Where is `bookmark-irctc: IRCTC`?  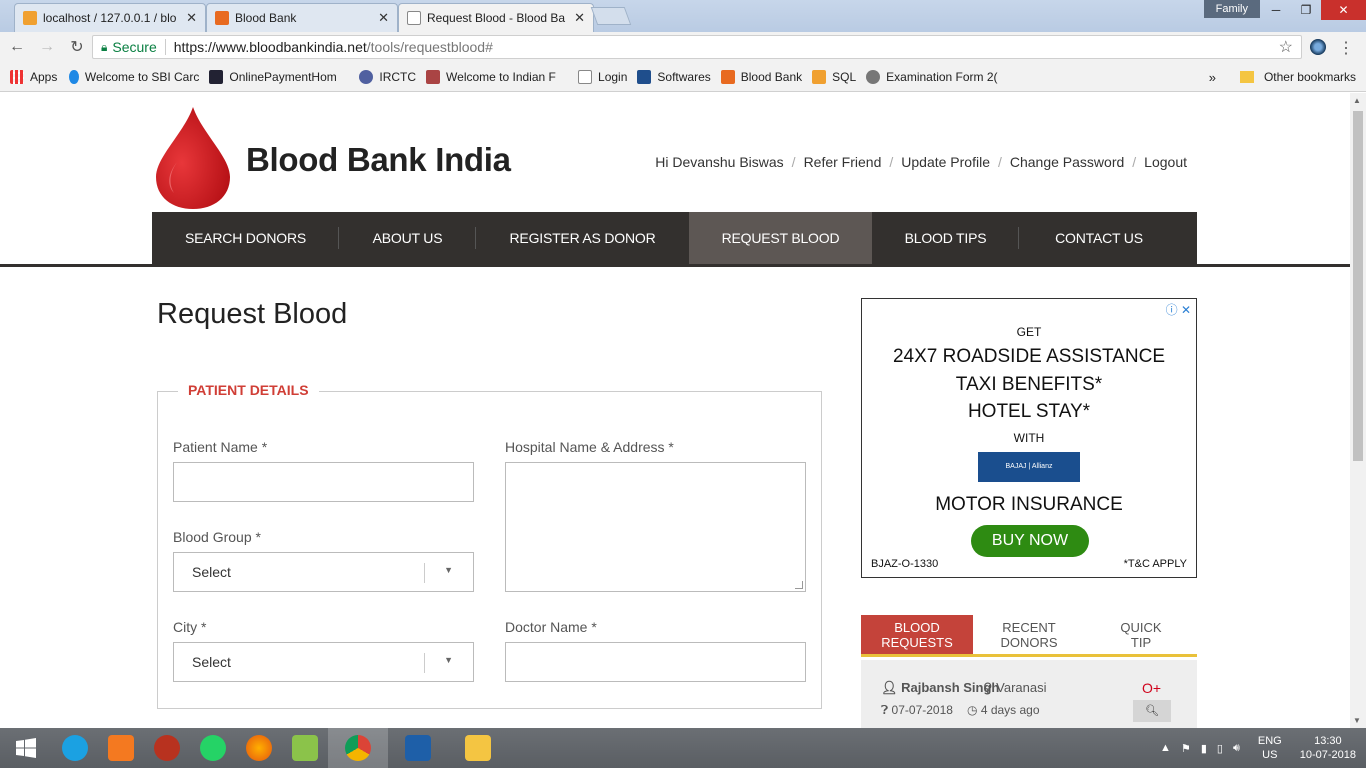
bookmark-irctc: IRCTC is located at coordinates (387, 76).